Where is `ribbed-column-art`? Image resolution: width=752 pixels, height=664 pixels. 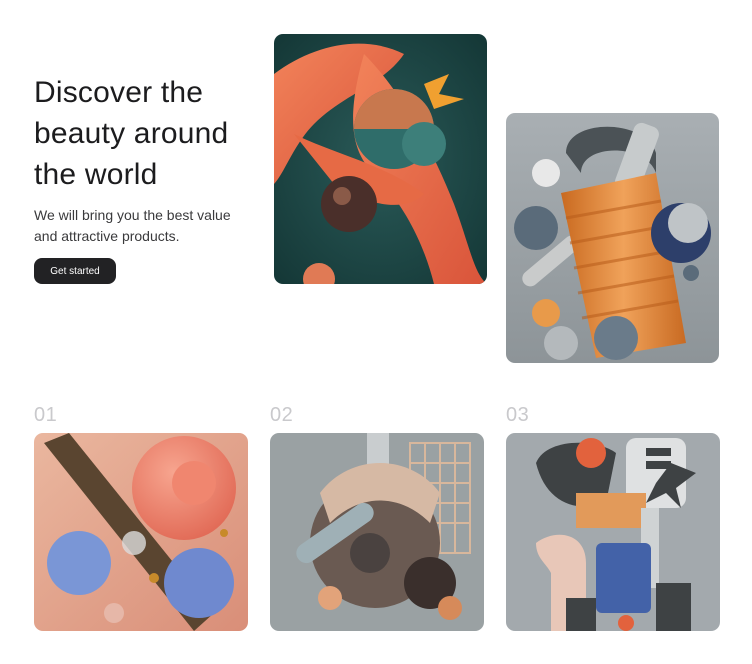 ribbed-column-art is located at coordinates (612, 238).